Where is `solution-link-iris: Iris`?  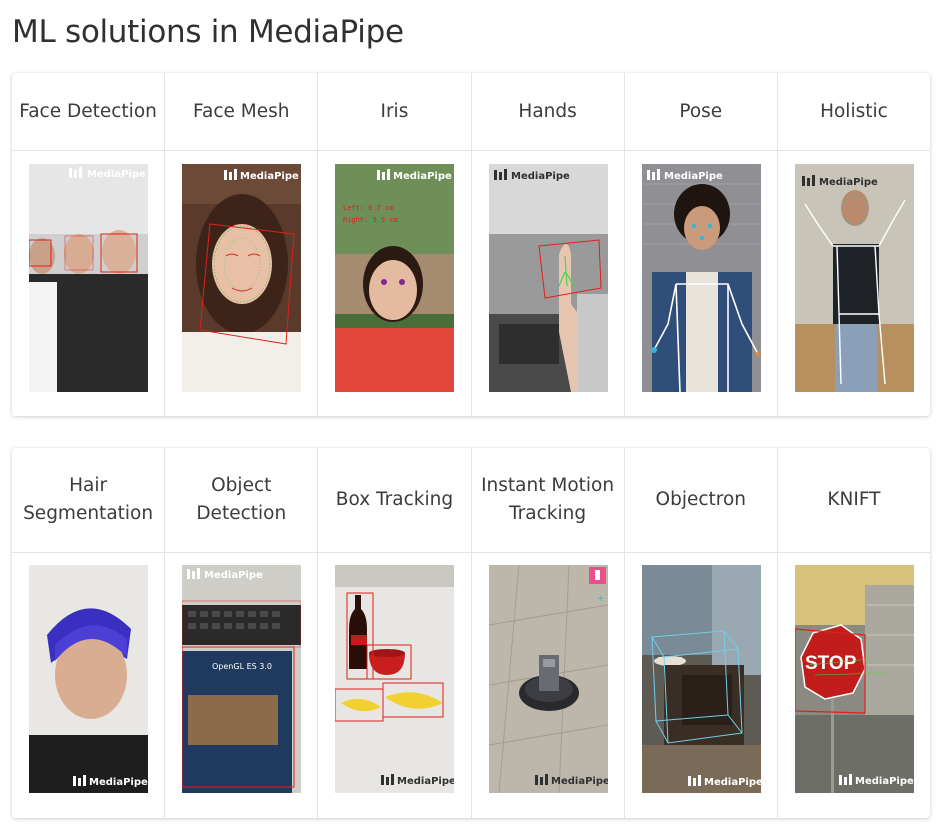
solution-link-iris: Iris is located at coordinates (394, 112).